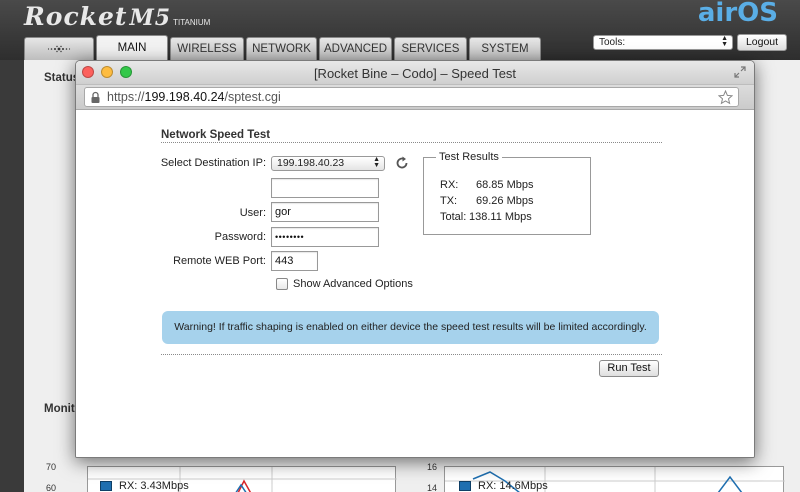 The width and height of the screenshot is (800, 492). Describe the element at coordinates (62, 78) in the screenshot. I see `status-heading: Status` at that location.